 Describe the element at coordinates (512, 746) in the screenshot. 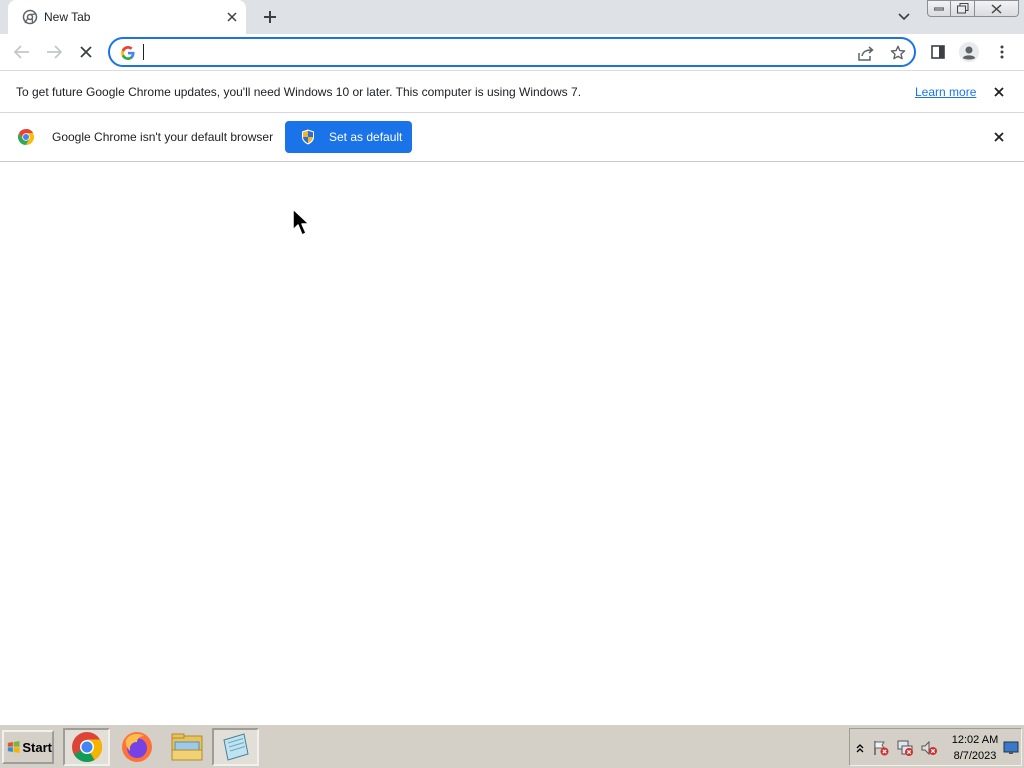

I see `taskbar: Start 12:02 AM 8/7/2023` at that location.